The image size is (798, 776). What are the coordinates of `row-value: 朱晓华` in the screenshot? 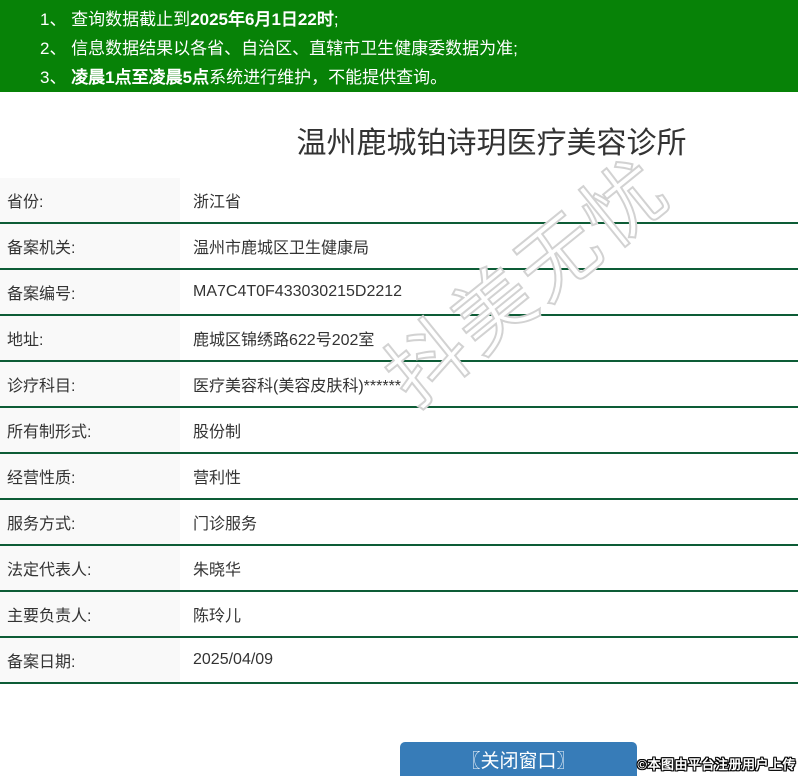 It's located at (489, 568).